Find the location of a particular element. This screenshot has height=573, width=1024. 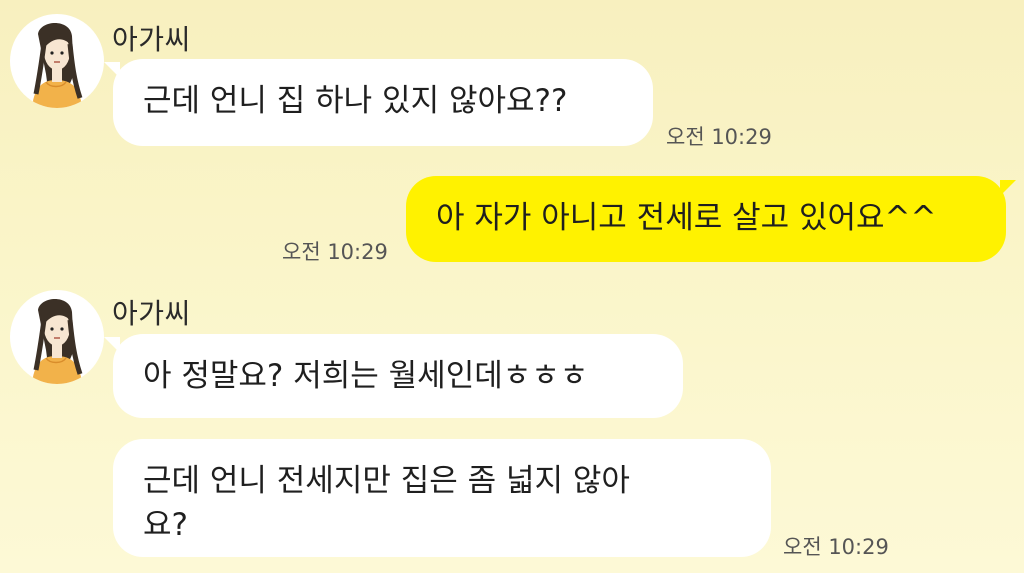

message-bubble: 근데 언니 전세지만 집은 좀 넓지 않아 요? is located at coordinates (442, 498).